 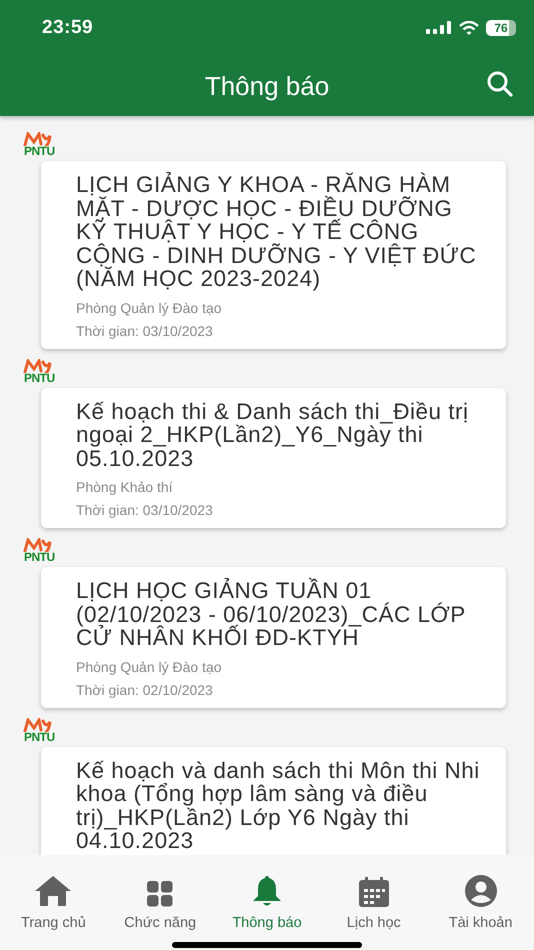 I want to click on notice-title: LỊCH HỌC GIẢNG TUẦN 01 (02/10/2023 - 06/10/2023)_CÁC LỚP CỬ NHÂN KHỐI ĐD-KTYH, so click(x=271, y=614).